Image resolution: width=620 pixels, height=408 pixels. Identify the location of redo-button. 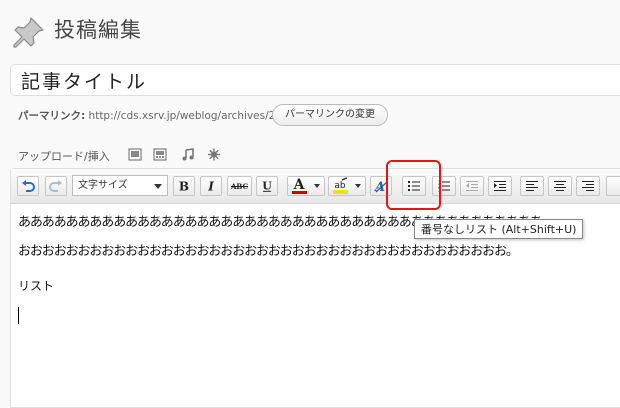
(56, 186).